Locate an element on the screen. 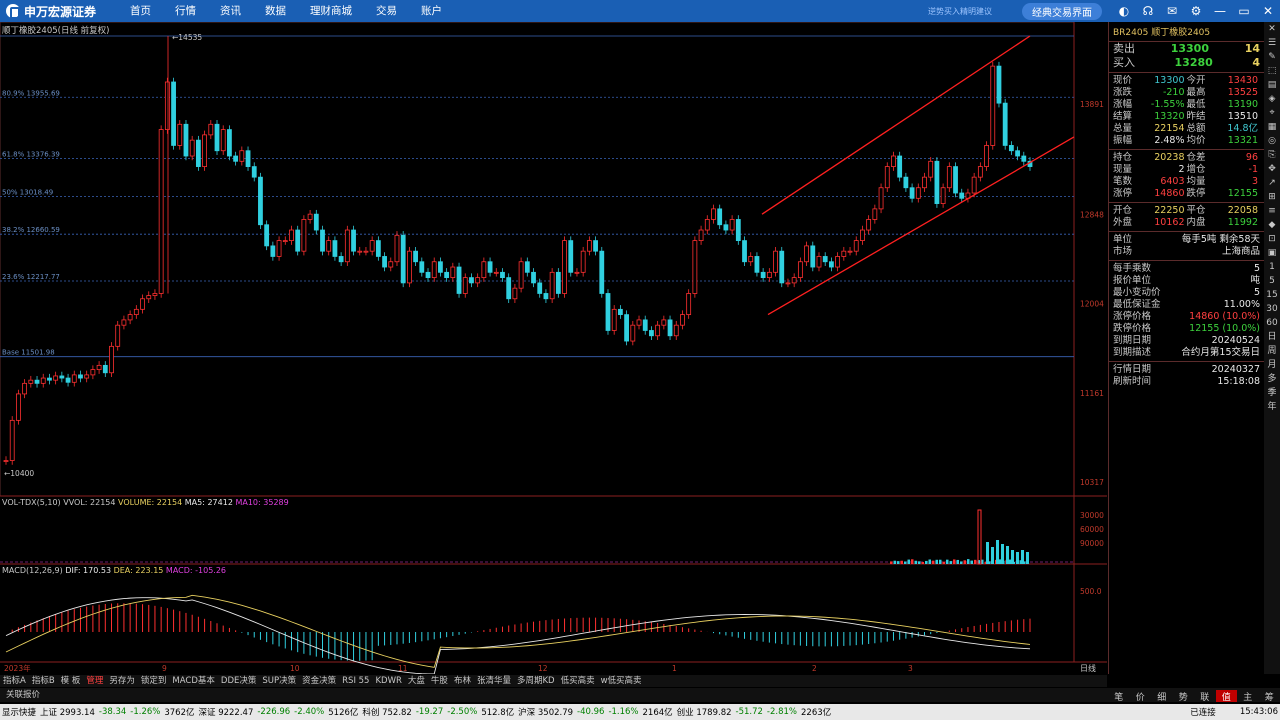  period-button-多: 多 is located at coordinates (1272, 379).